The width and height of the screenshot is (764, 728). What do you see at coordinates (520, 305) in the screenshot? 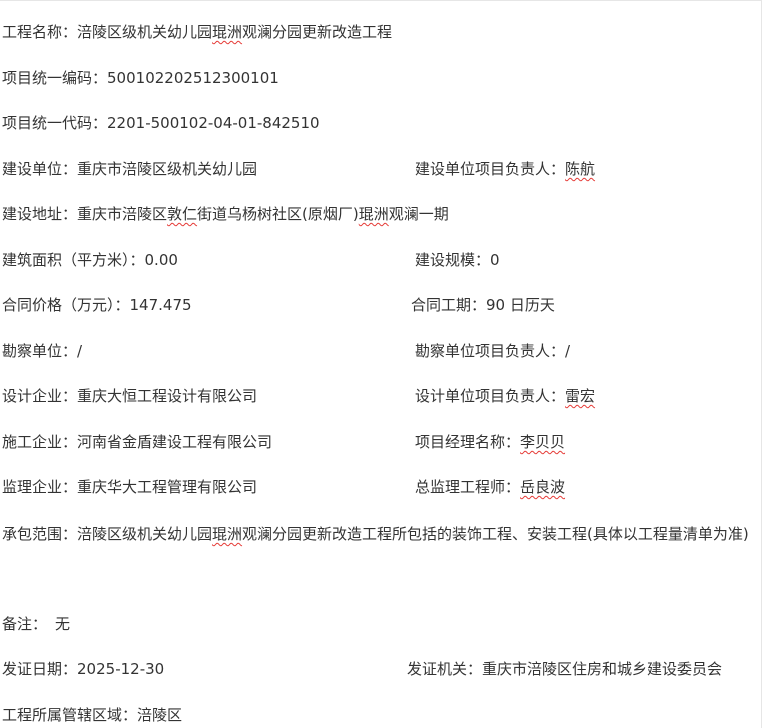
I see `period-value: 90 日历天` at bounding box center [520, 305].